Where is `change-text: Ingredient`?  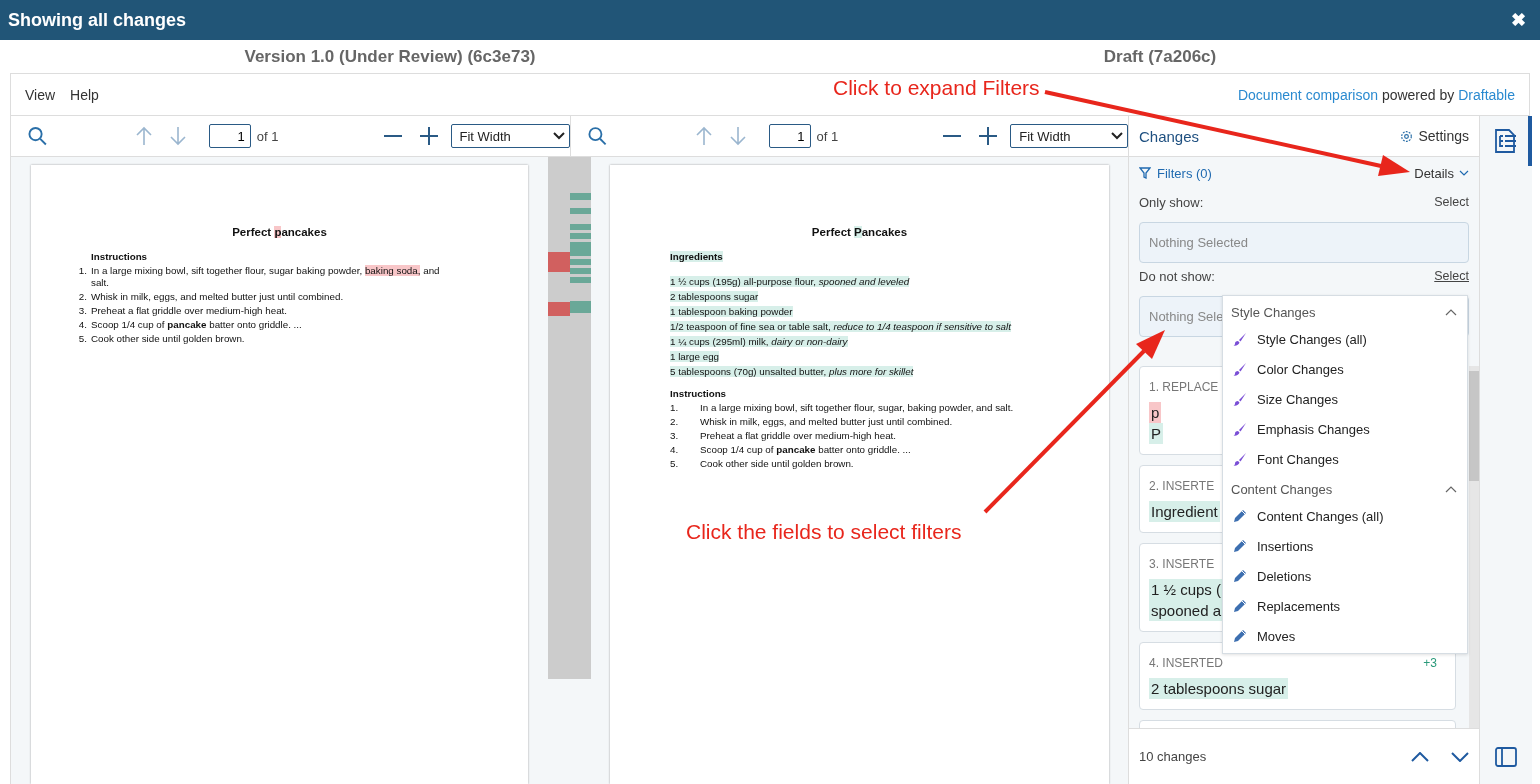
change-text: Ingredient is located at coordinates (1184, 511).